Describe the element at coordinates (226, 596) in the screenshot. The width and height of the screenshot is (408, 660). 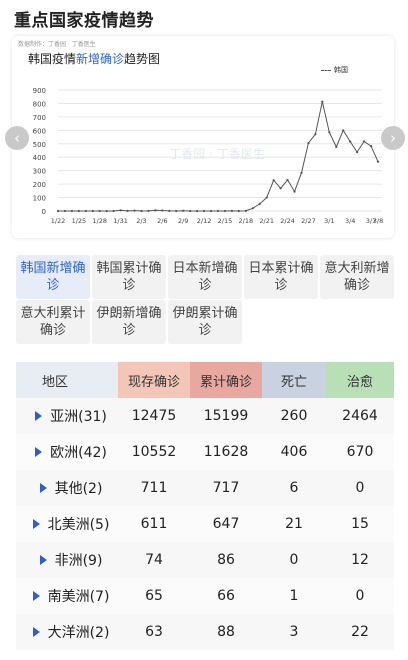
I see `total-cell: 66` at that location.